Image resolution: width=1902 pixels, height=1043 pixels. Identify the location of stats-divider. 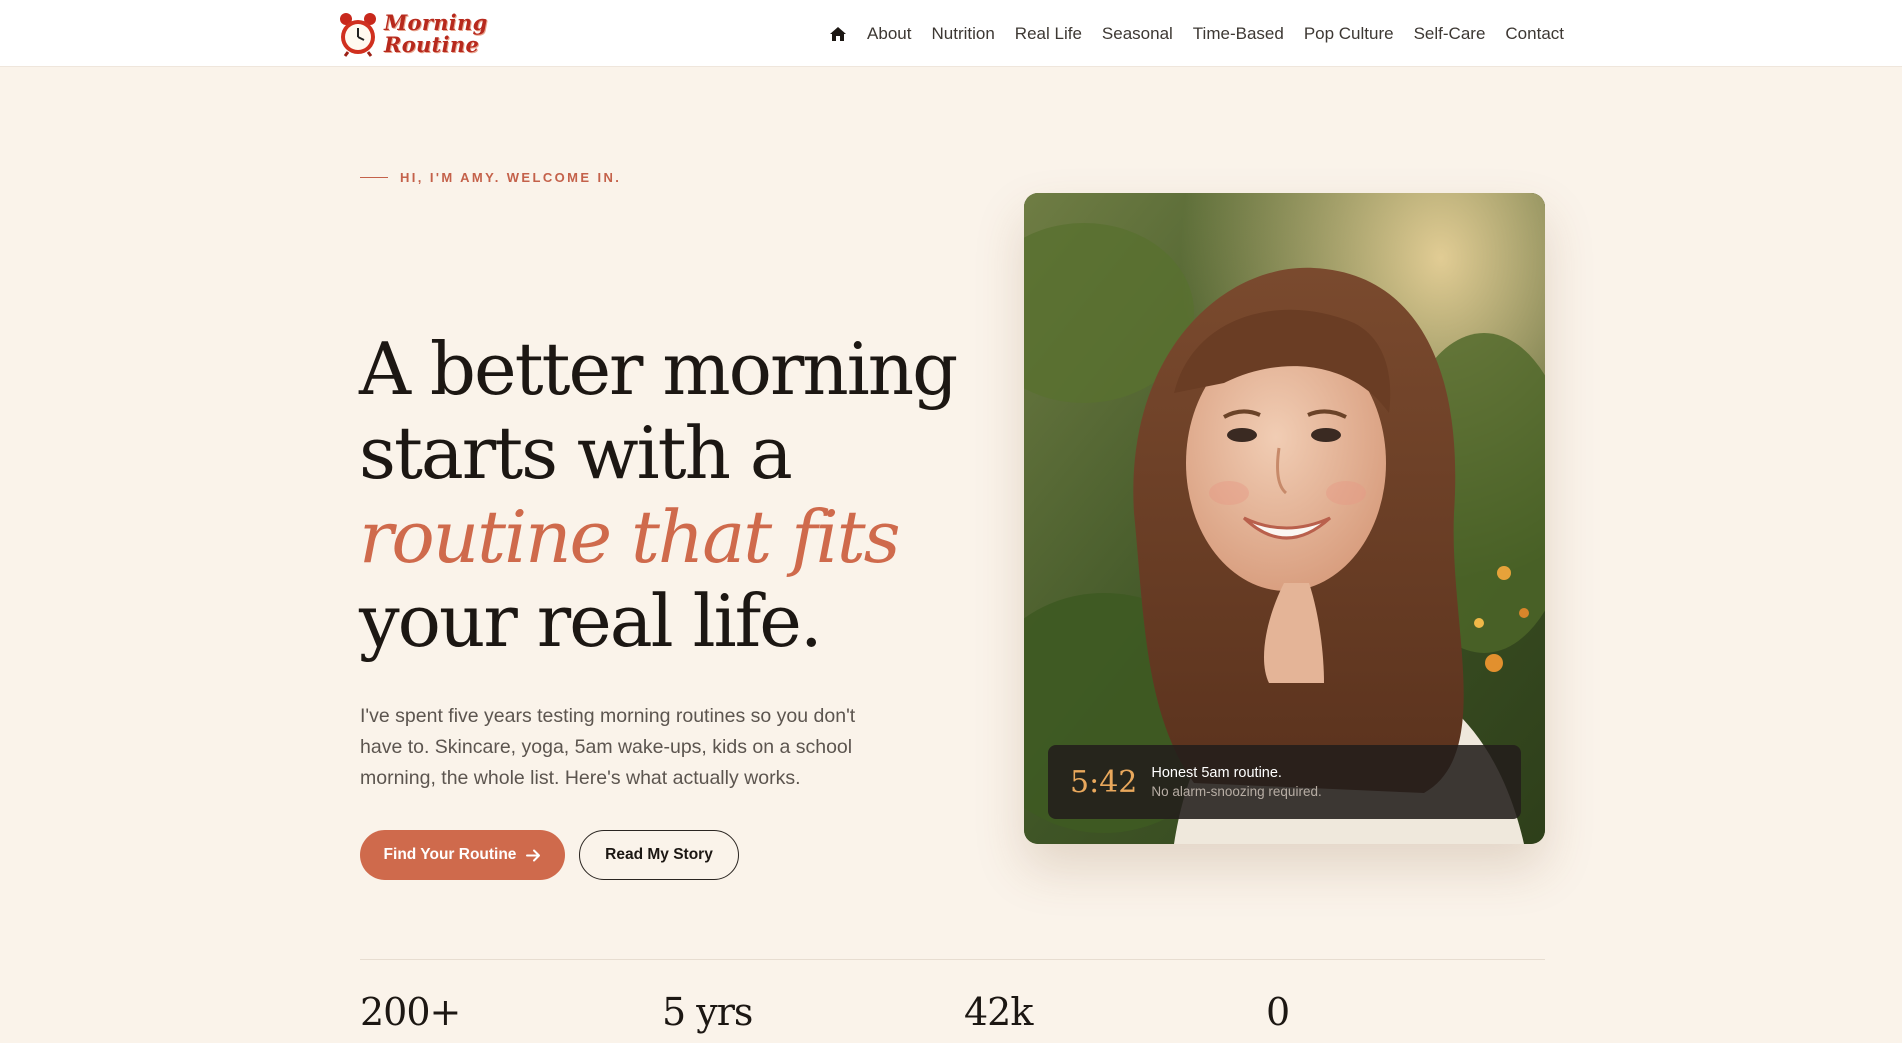
(952, 959).